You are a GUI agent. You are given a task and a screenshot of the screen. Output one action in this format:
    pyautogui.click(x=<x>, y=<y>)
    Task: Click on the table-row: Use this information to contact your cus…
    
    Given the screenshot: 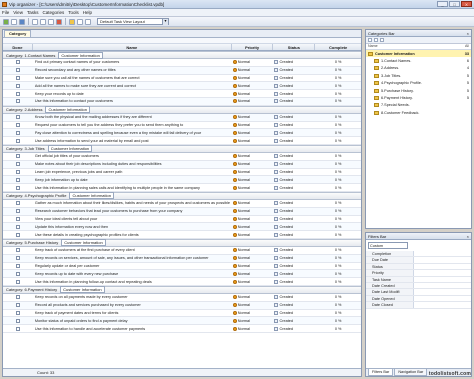 What is the action you would take?
    pyautogui.click(x=182, y=101)
    